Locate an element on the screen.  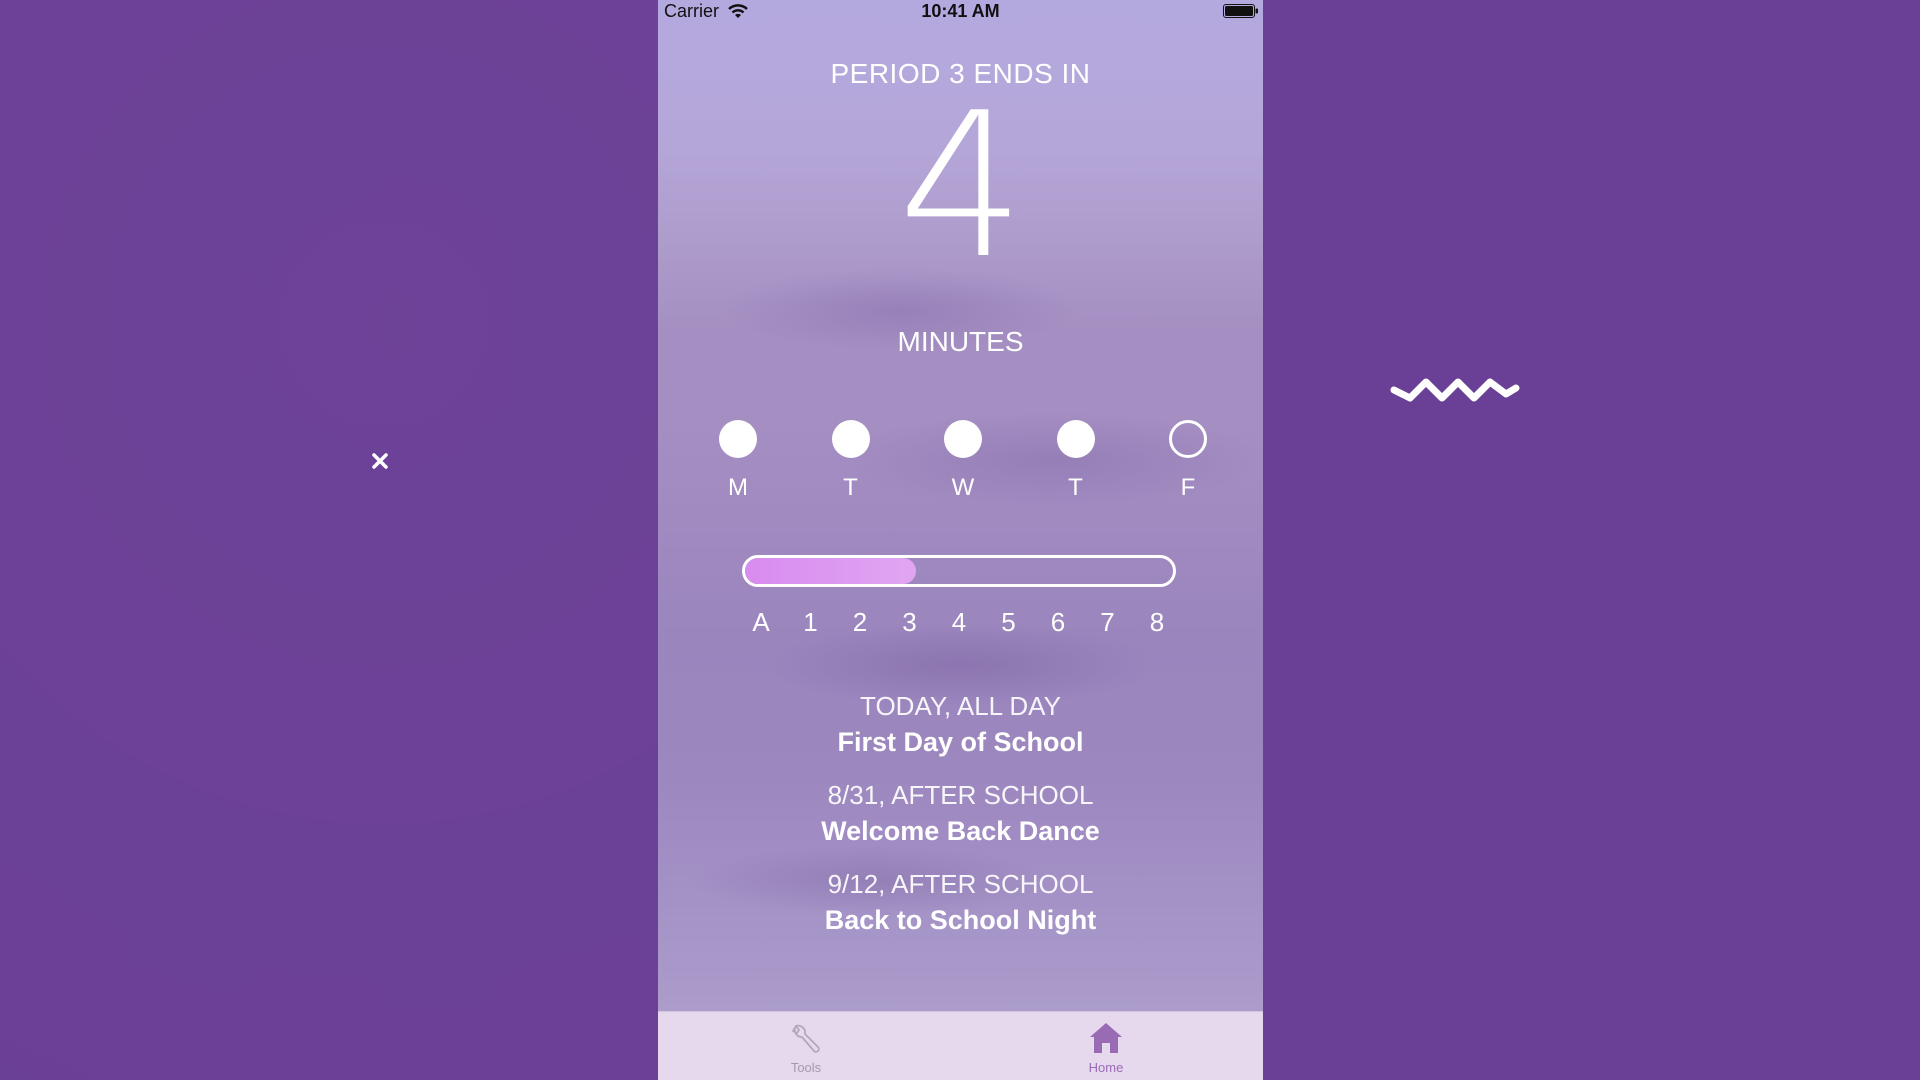
zigzag-wave-decoration-icon is located at coordinates (1455, 390).